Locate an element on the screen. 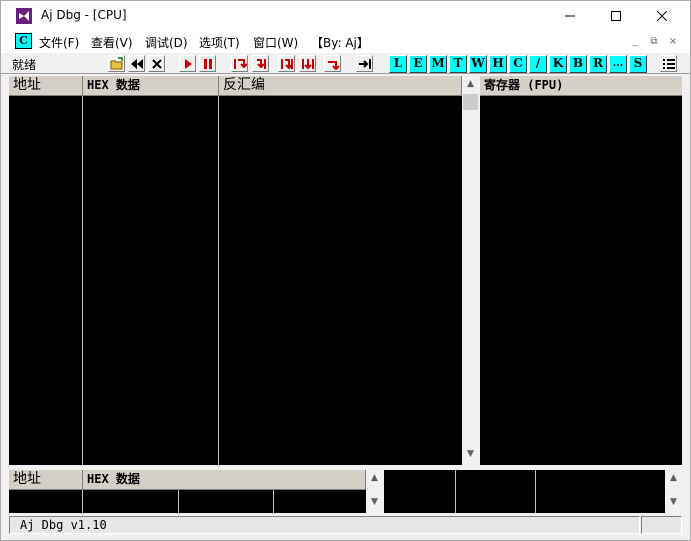  call-stack-button: K is located at coordinates (558, 64).